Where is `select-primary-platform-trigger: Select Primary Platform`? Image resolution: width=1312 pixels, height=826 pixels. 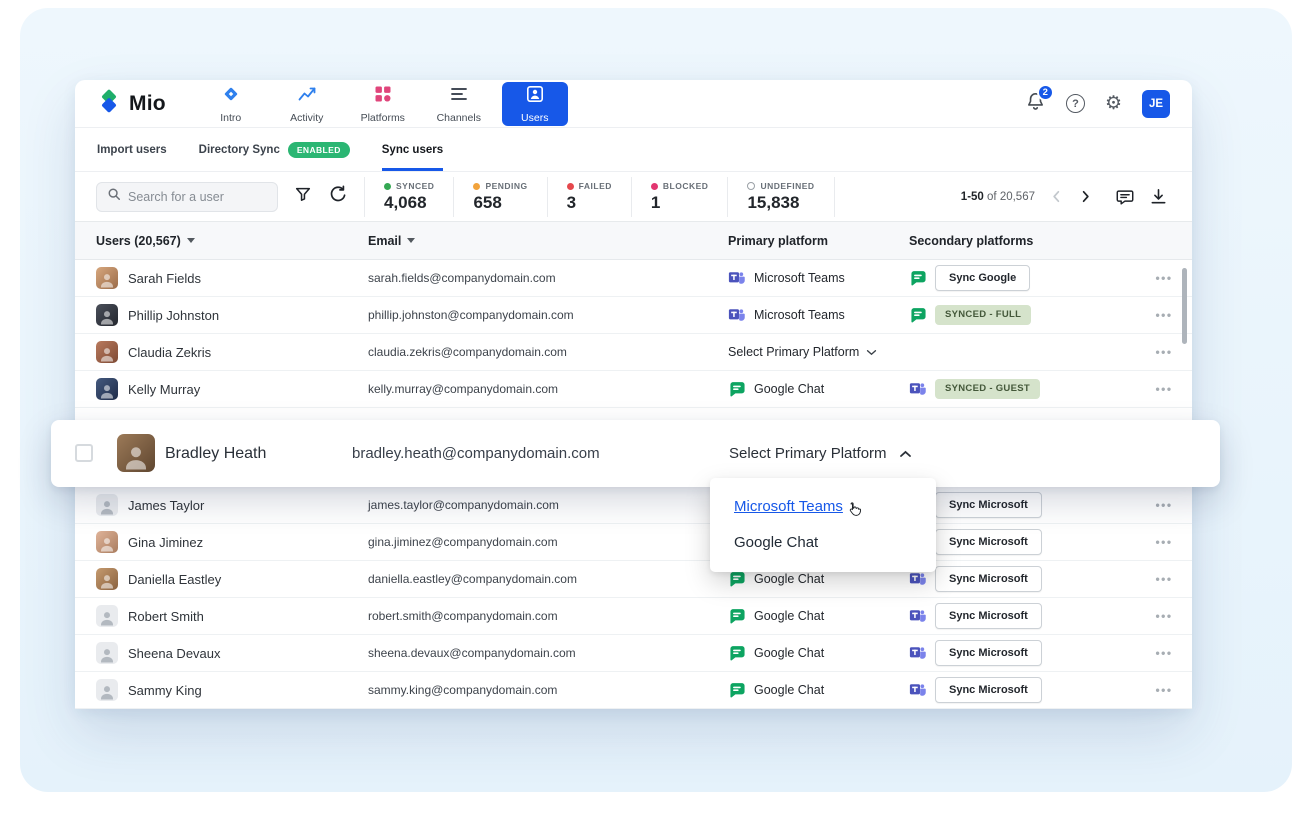 select-primary-platform-trigger: Select Primary Platform is located at coordinates (820, 453).